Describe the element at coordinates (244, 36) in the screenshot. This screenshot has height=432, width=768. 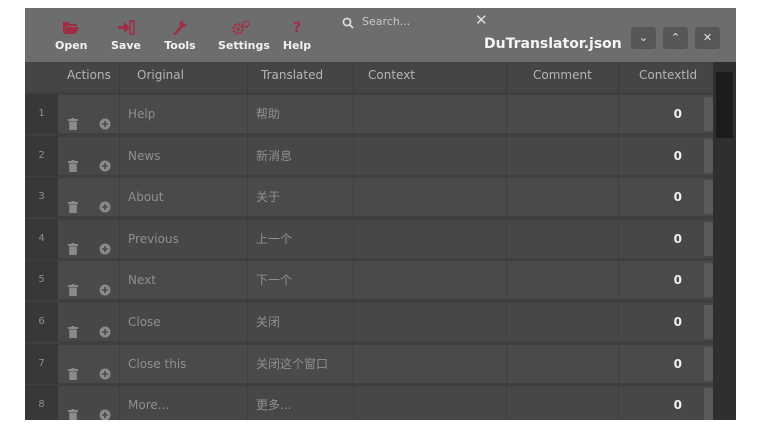
I see `settings-button: Settings` at that location.